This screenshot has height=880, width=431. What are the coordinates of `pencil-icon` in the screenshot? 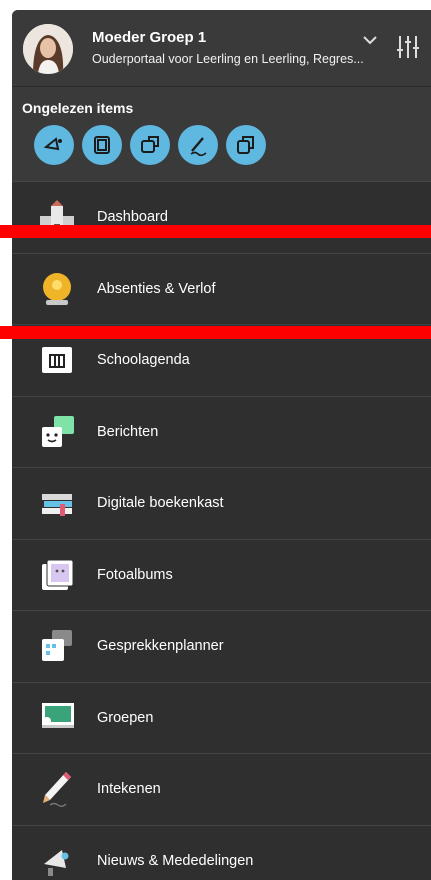 It's located at (57, 790).